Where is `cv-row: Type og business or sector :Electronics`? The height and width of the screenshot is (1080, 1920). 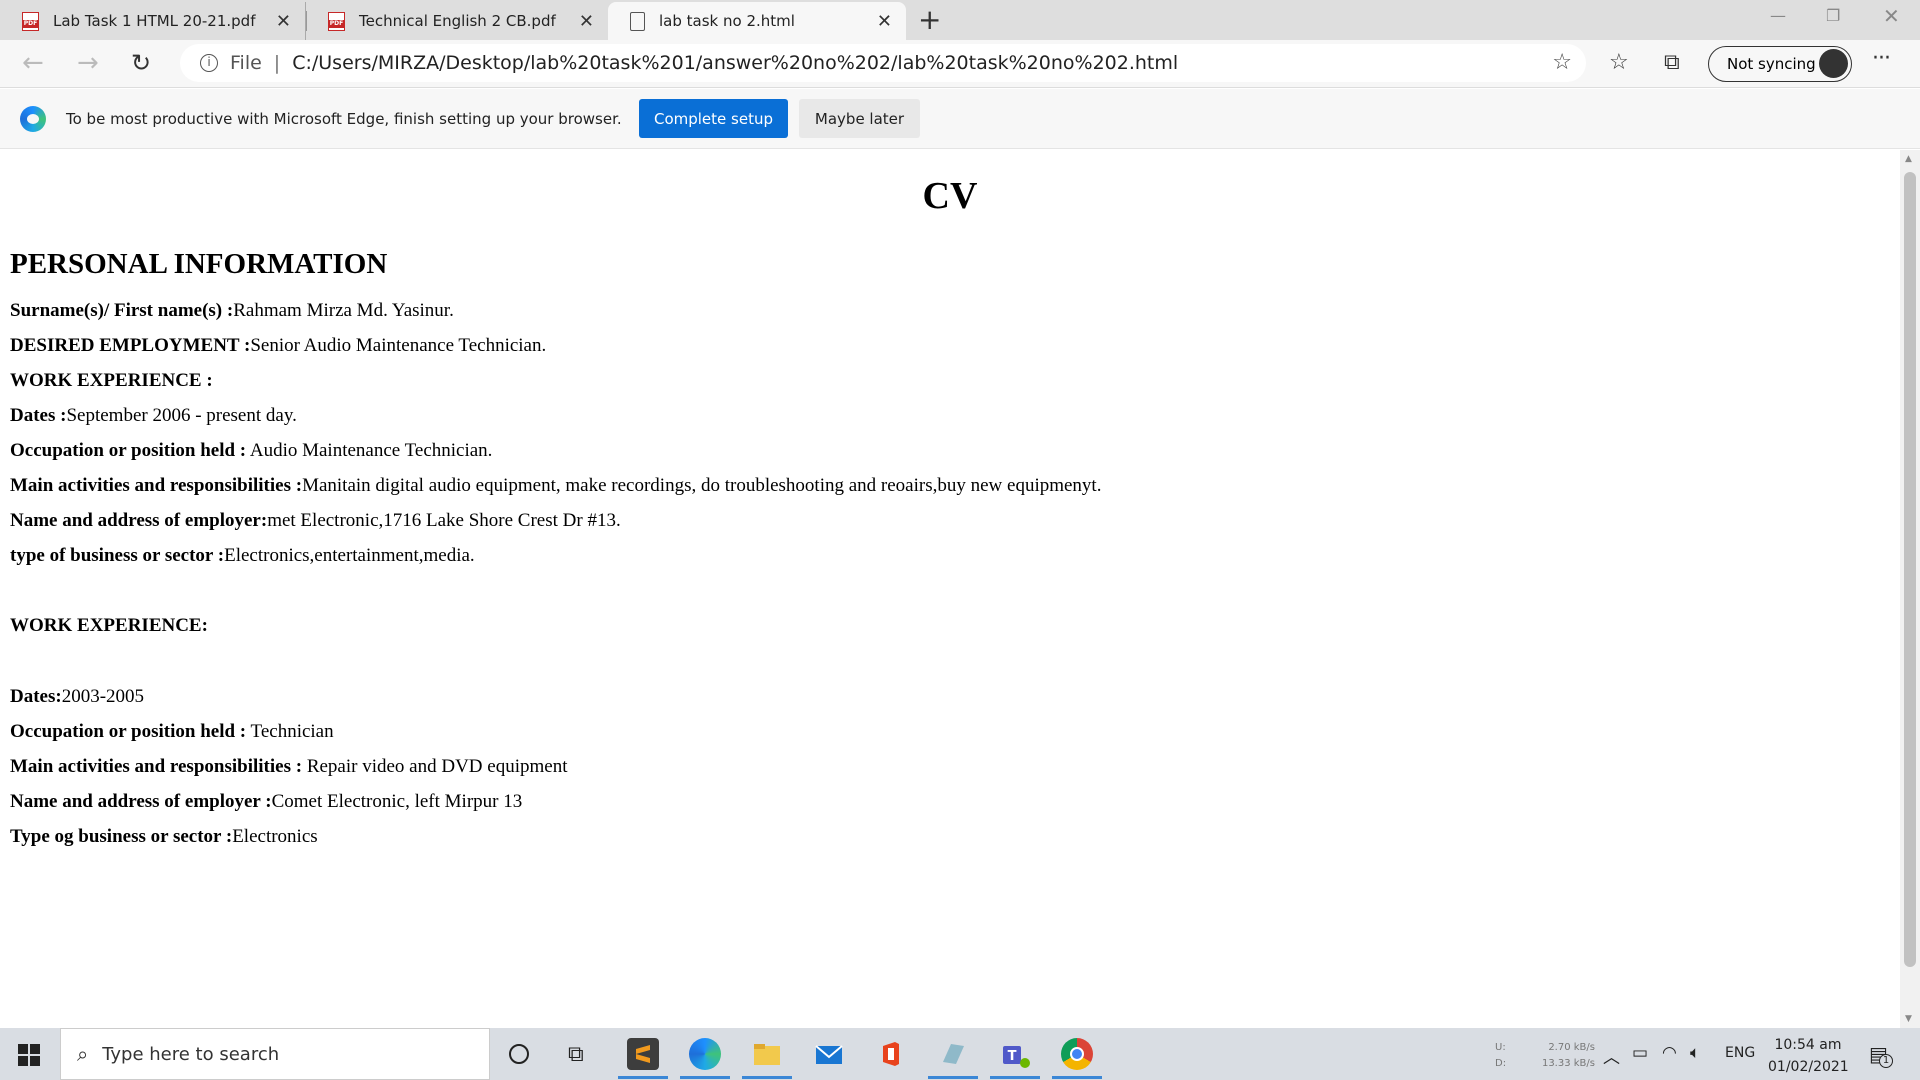 cv-row: Type og business or sector :Electronics is located at coordinates (164, 837).